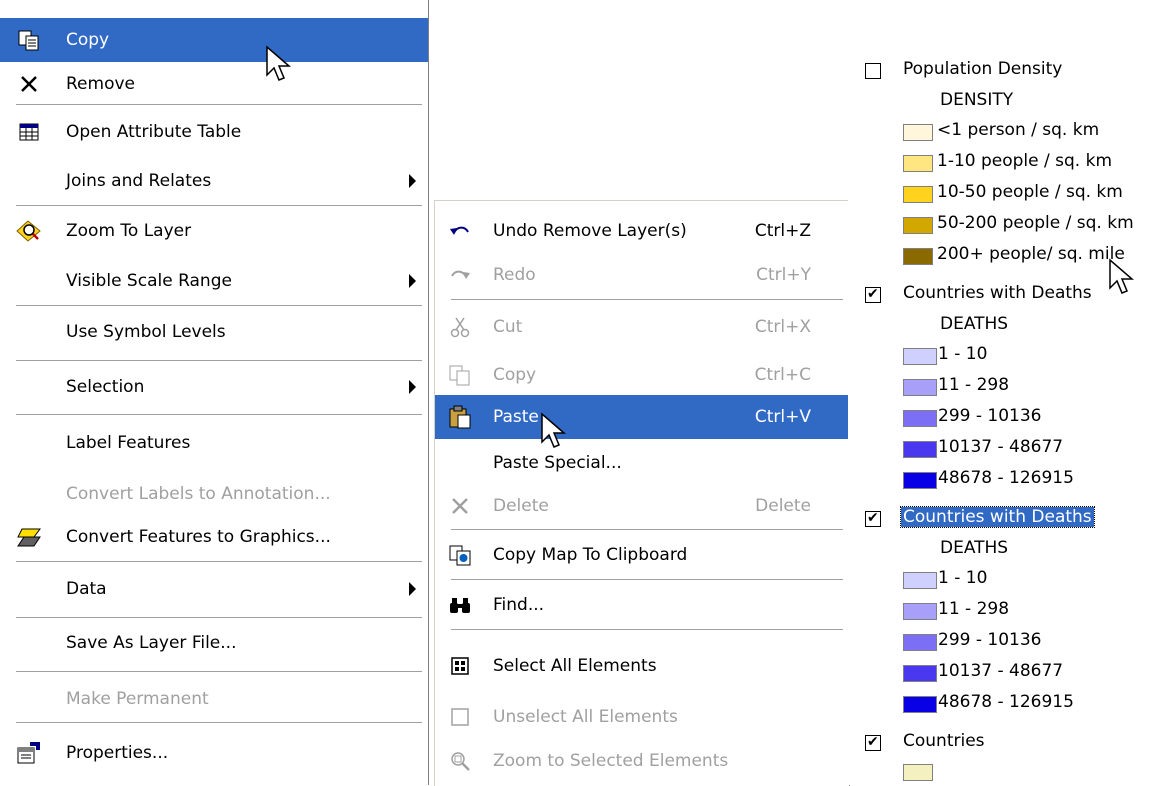  I want to click on copy-map-icon, so click(460, 555).